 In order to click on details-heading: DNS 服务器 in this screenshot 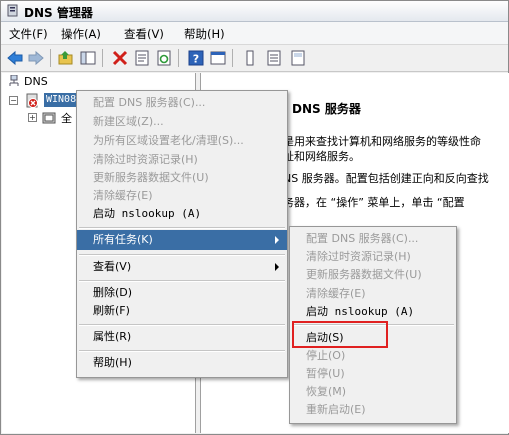, I will do `click(326, 109)`.